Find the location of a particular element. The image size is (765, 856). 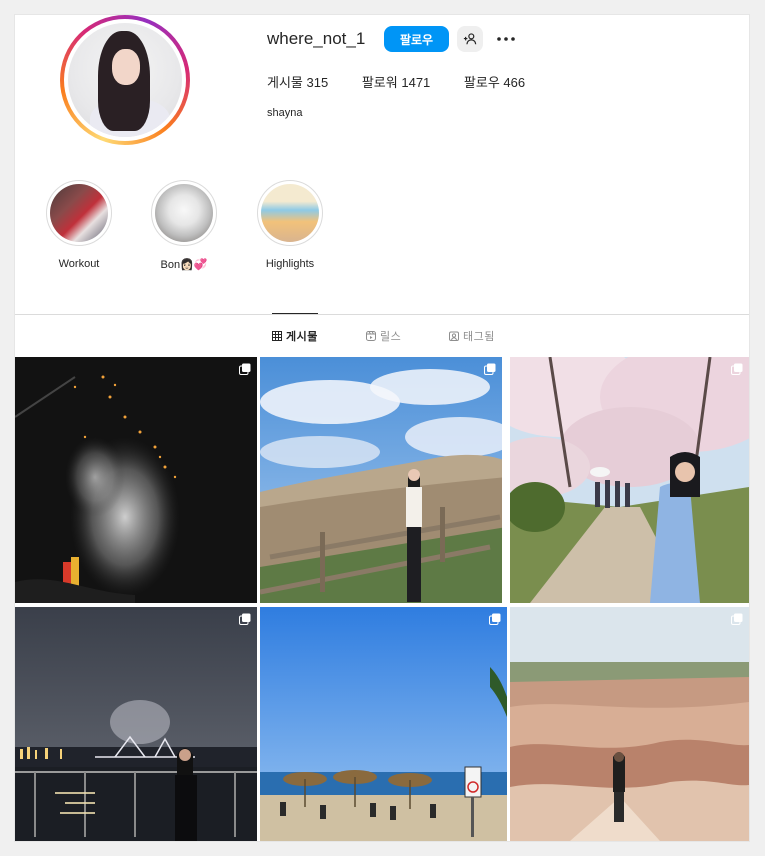

tab-reels: 릴스 is located at coordinates (383, 336).